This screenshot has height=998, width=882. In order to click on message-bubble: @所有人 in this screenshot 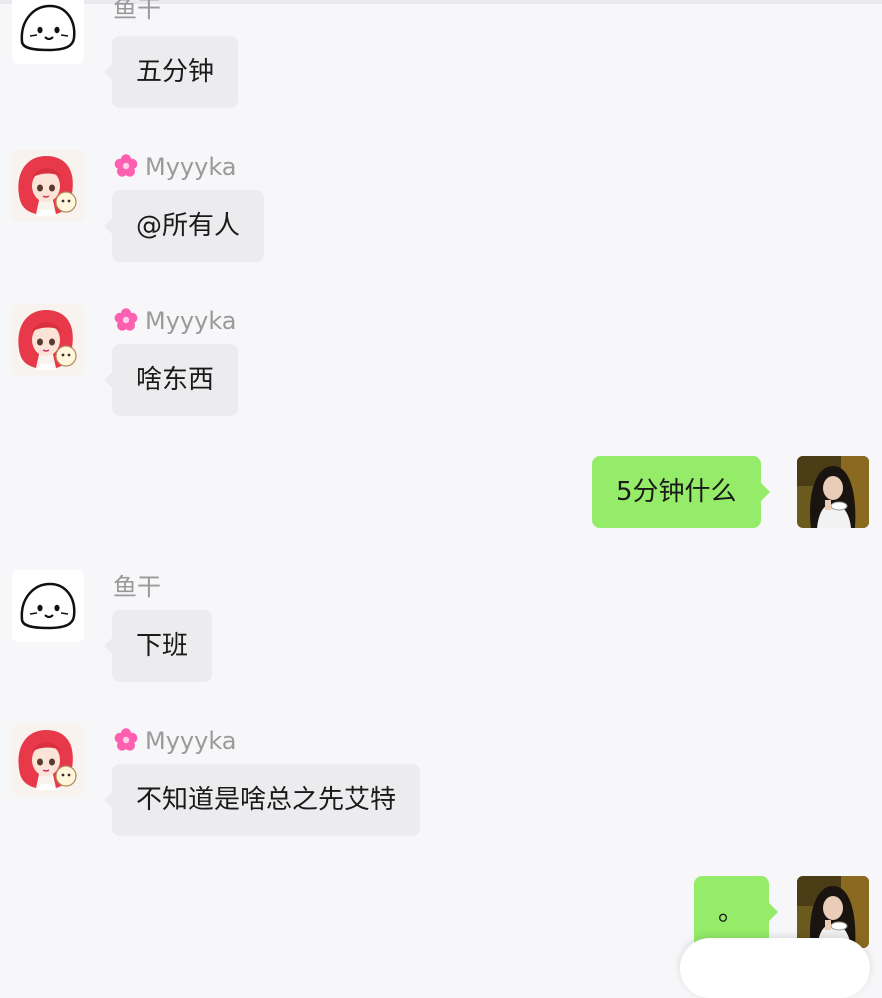, I will do `click(184, 226)`.